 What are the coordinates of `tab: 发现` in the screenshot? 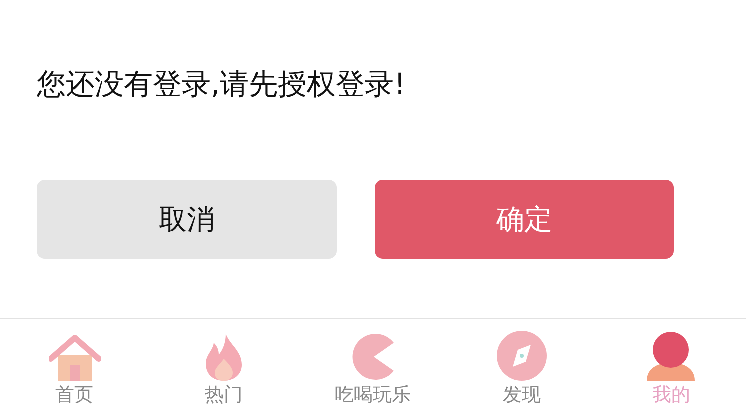 It's located at (522, 367).